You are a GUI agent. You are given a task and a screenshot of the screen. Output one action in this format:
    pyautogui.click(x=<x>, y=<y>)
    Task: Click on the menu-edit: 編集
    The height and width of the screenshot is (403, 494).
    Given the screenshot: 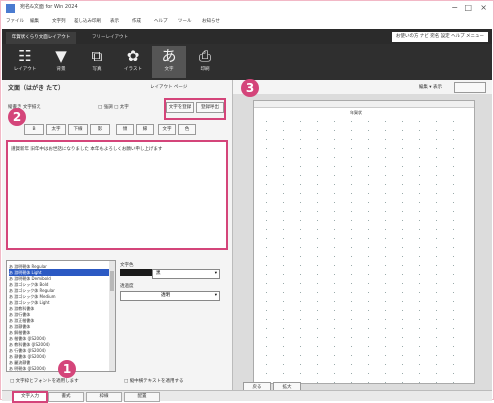 What is the action you would take?
    pyautogui.click(x=34, y=21)
    